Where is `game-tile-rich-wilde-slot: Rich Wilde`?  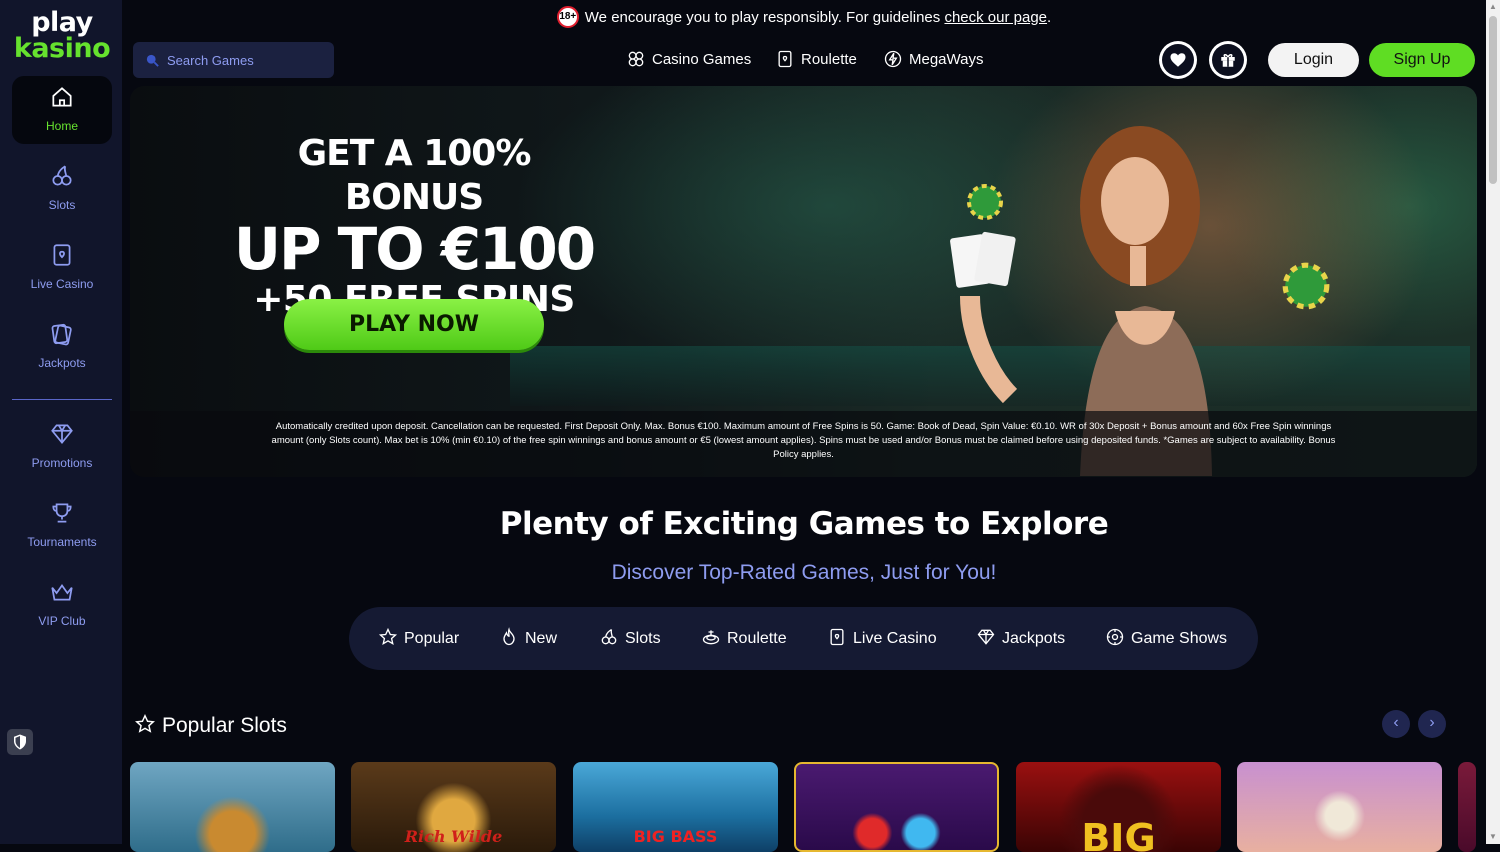 game-tile-rich-wilde-slot: Rich Wilde is located at coordinates (453, 807).